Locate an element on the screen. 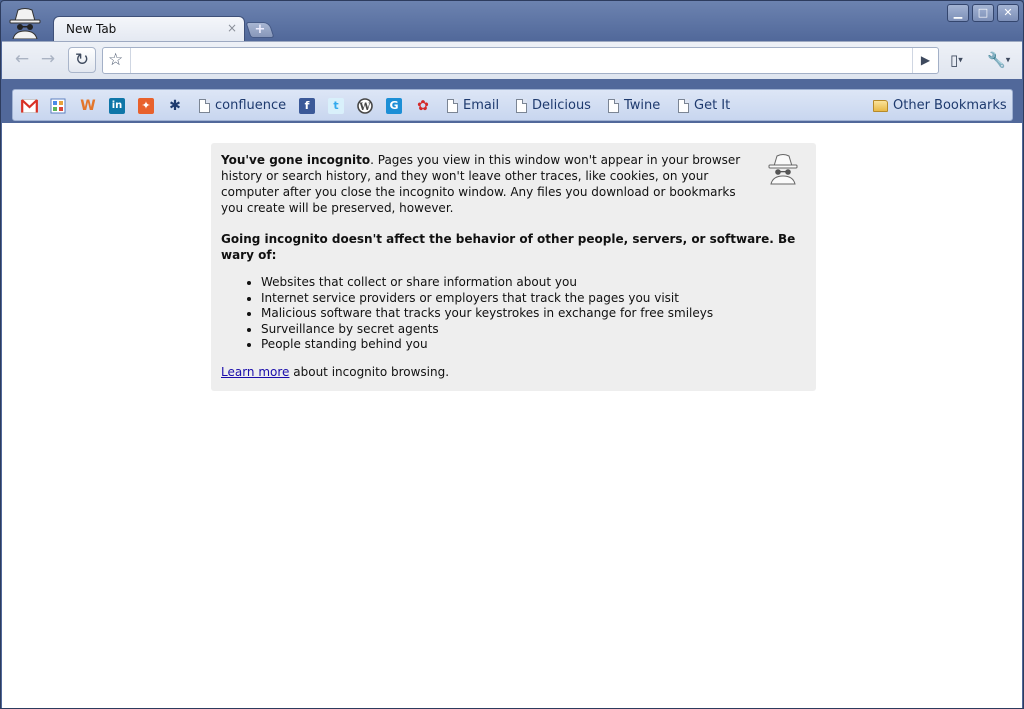 This screenshot has width=1024, height=709. twitter-icon: t is located at coordinates (336, 105).